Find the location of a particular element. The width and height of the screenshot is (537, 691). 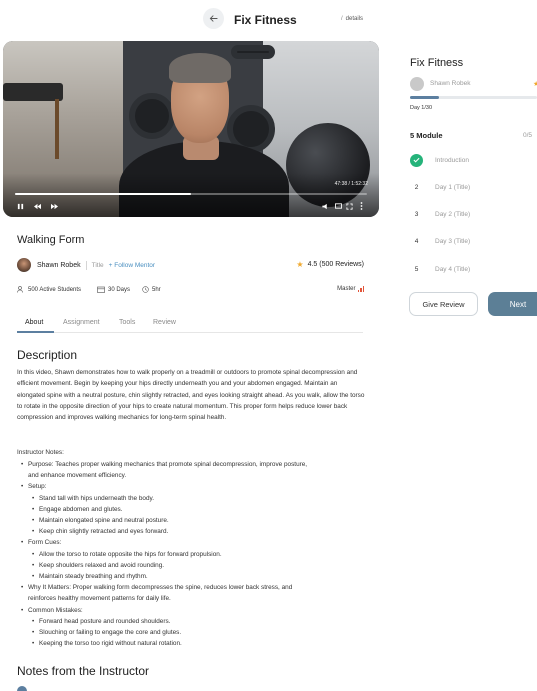

tab-about: About is located at coordinates (34, 322).